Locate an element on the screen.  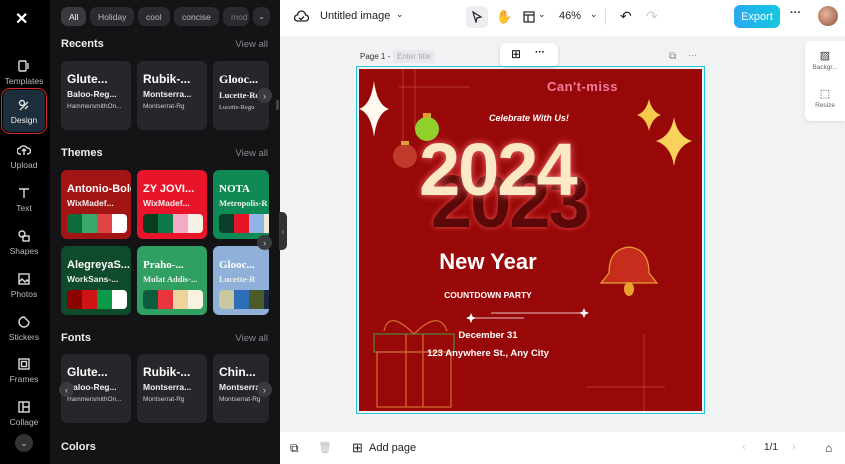
page-more-icon: ··· is located at coordinates (692, 55).